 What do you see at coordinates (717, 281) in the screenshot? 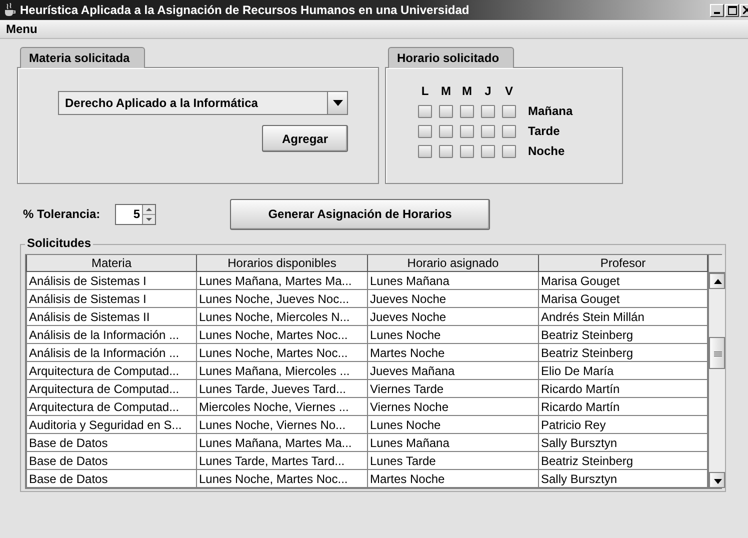
I see `scroll-up-icon` at bounding box center [717, 281].